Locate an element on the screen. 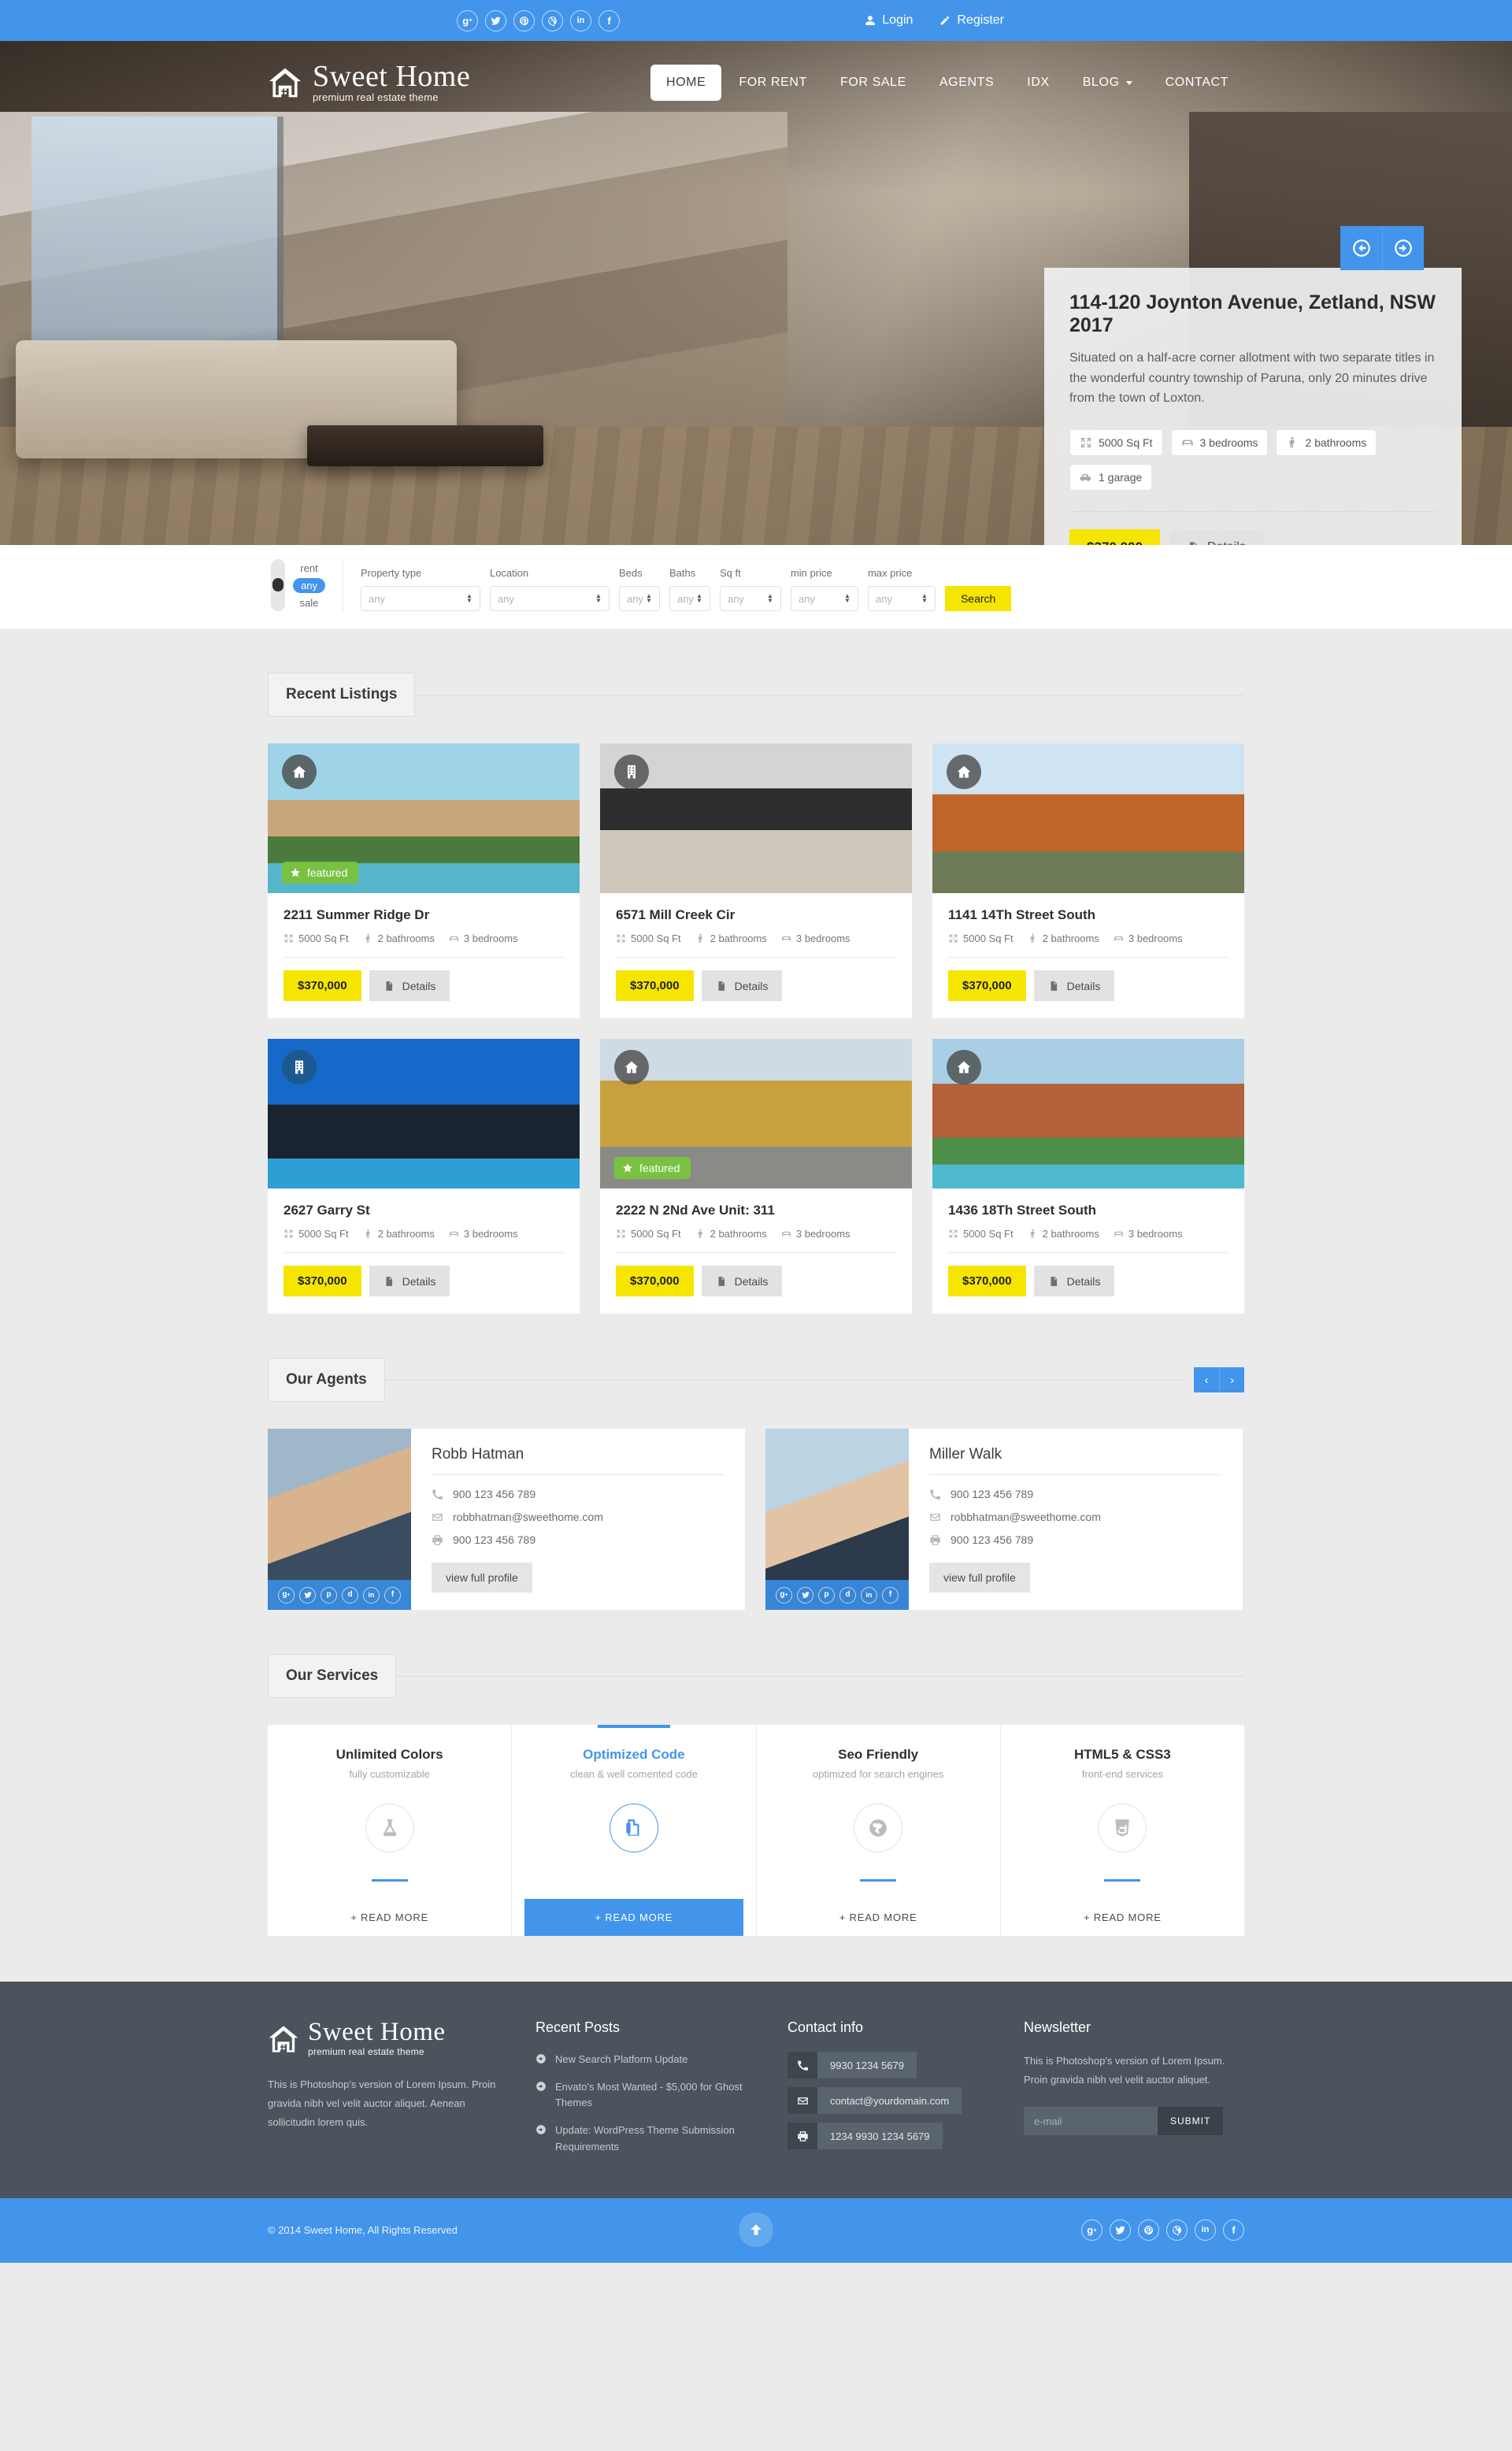 The width and height of the screenshot is (1512, 2451). toggle-any-label: any is located at coordinates (309, 585).